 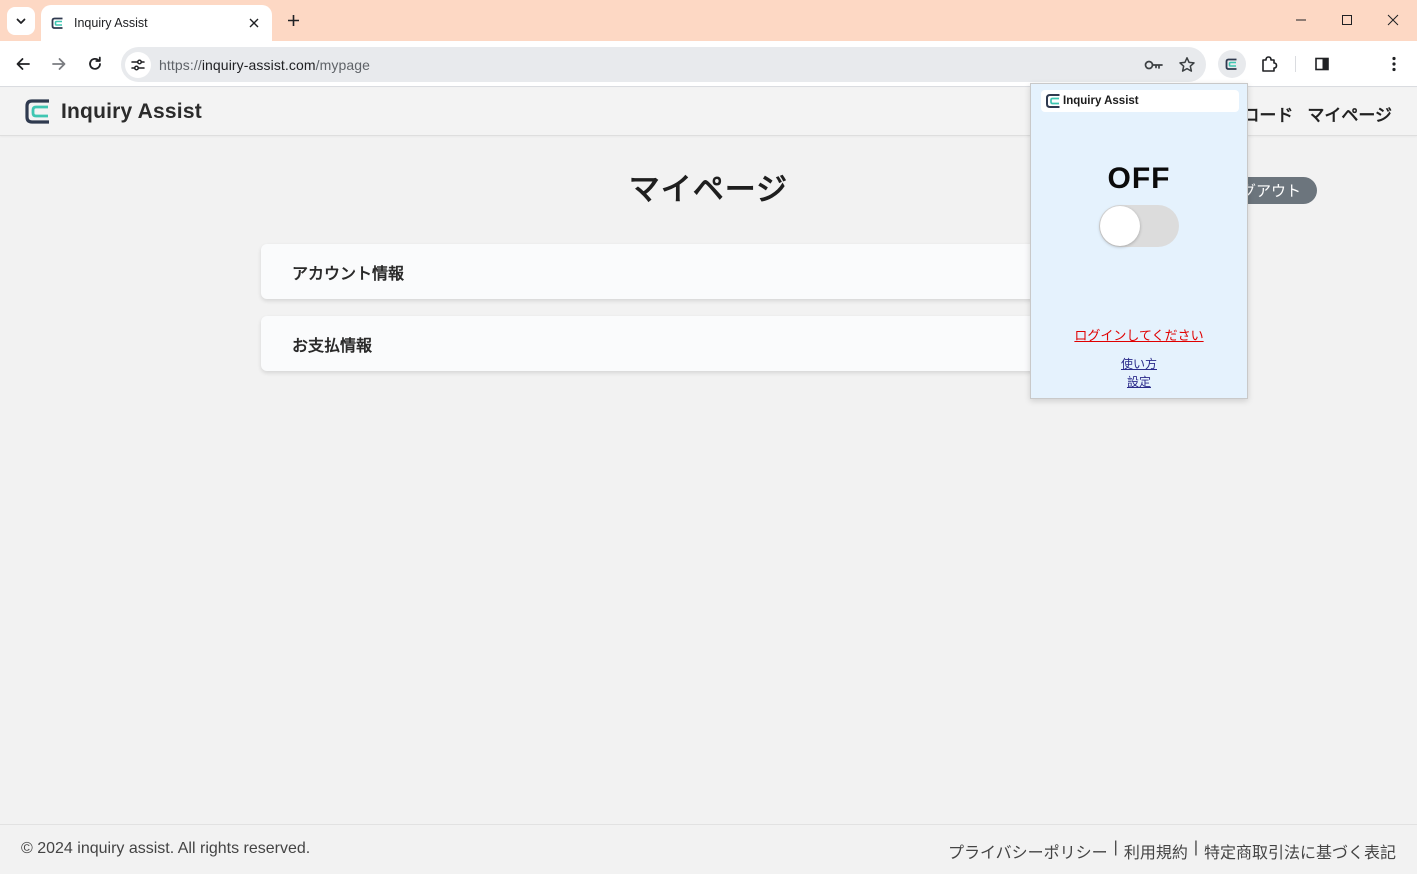 What do you see at coordinates (708, 20) in the screenshot?
I see `tab-strip: Inquiry Assist` at bounding box center [708, 20].